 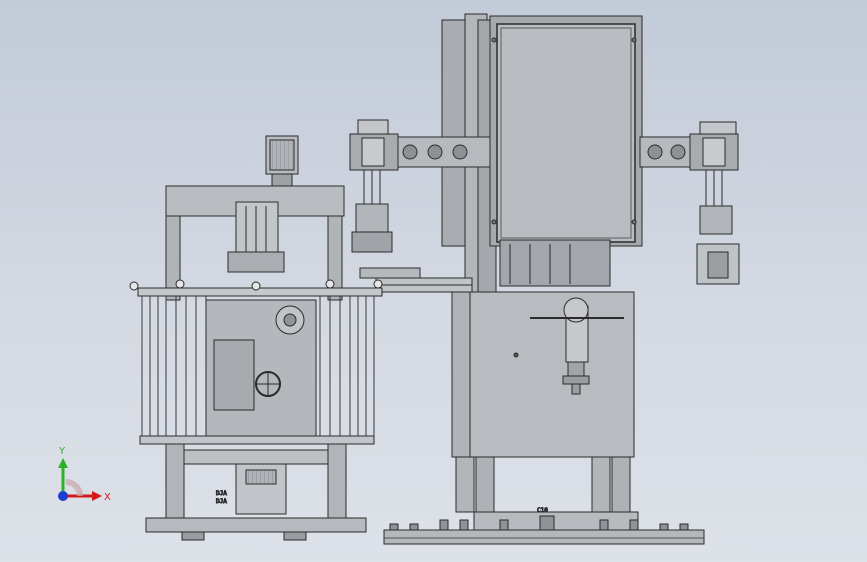 I want to click on y-axis-label: Y, so click(x=62, y=451).